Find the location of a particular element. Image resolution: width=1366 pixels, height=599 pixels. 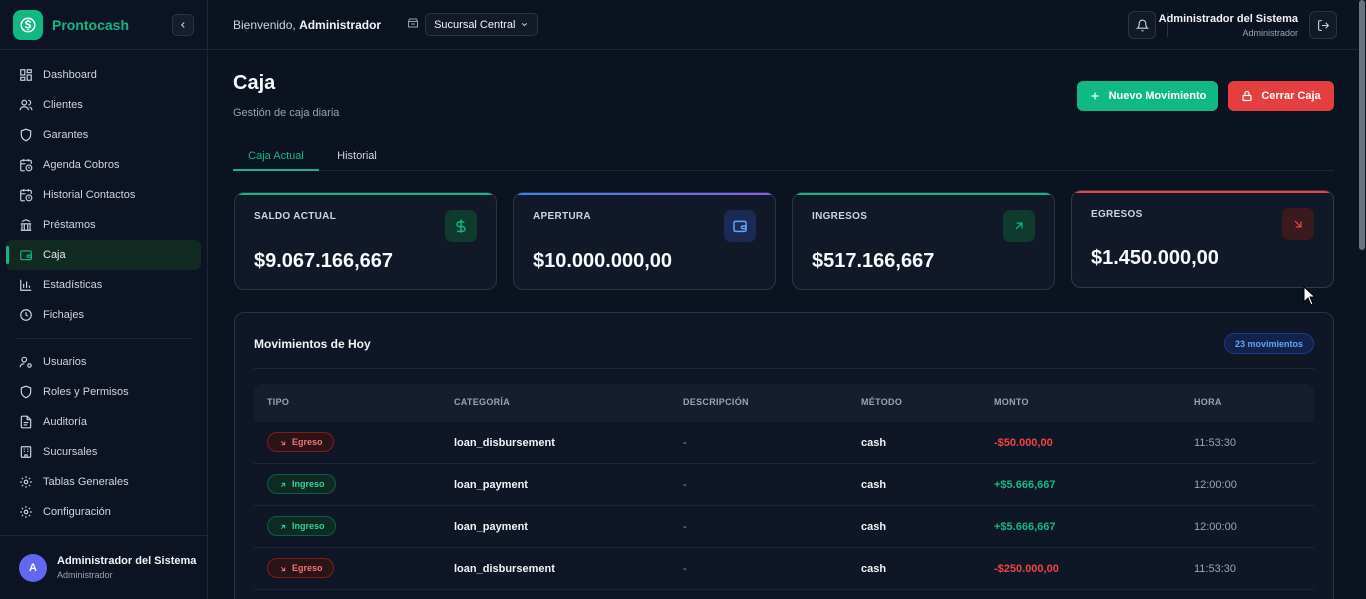

notifications-button is located at coordinates (1142, 25).